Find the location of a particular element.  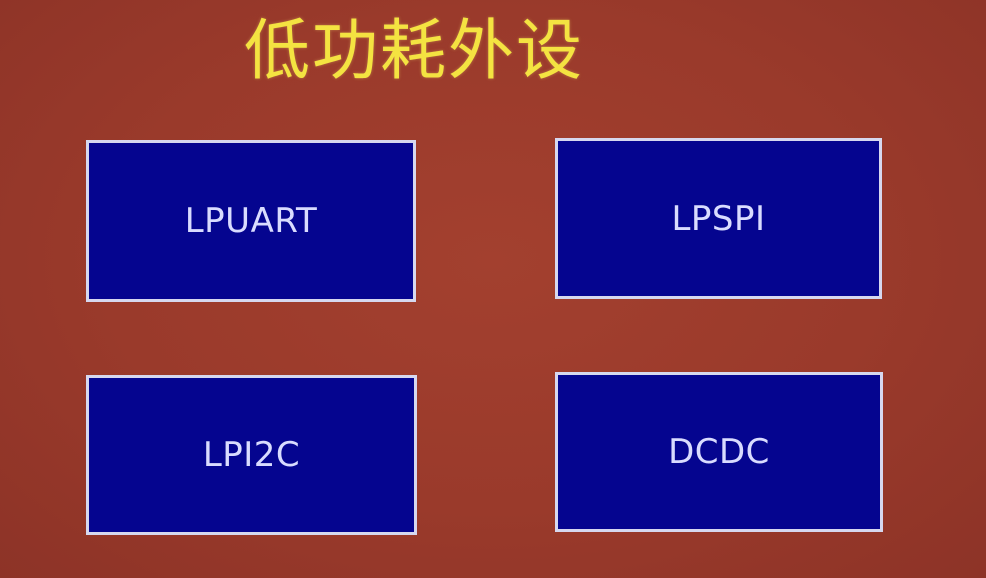

peripheral-label: LPI2C is located at coordinates (251, 455).